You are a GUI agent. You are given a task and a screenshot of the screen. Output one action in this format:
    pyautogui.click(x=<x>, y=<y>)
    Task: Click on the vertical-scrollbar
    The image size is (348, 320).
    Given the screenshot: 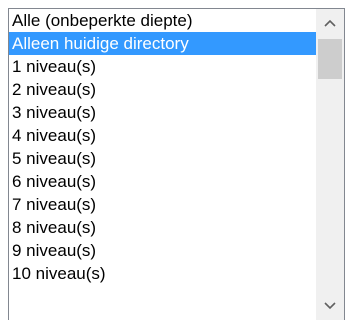 What is the action you would take?
    pyautogui.click(x=330, y=164)
    